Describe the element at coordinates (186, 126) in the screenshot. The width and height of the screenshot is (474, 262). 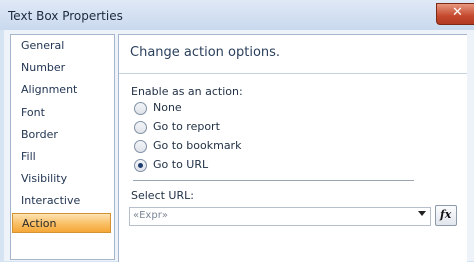
I see `radio-go-to-report-label: Go to report` at that location.